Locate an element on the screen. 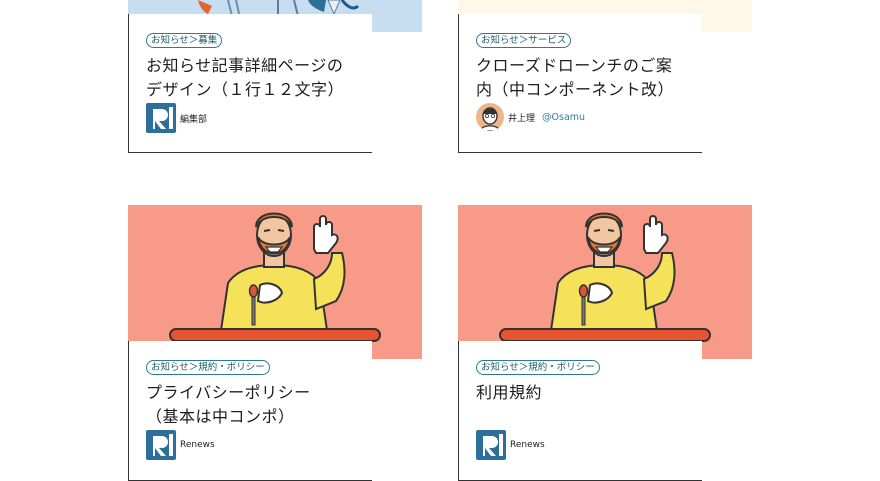  article-title: プライバシーポリシー （基本は中コンポ） is located at coordinates (259, 405).